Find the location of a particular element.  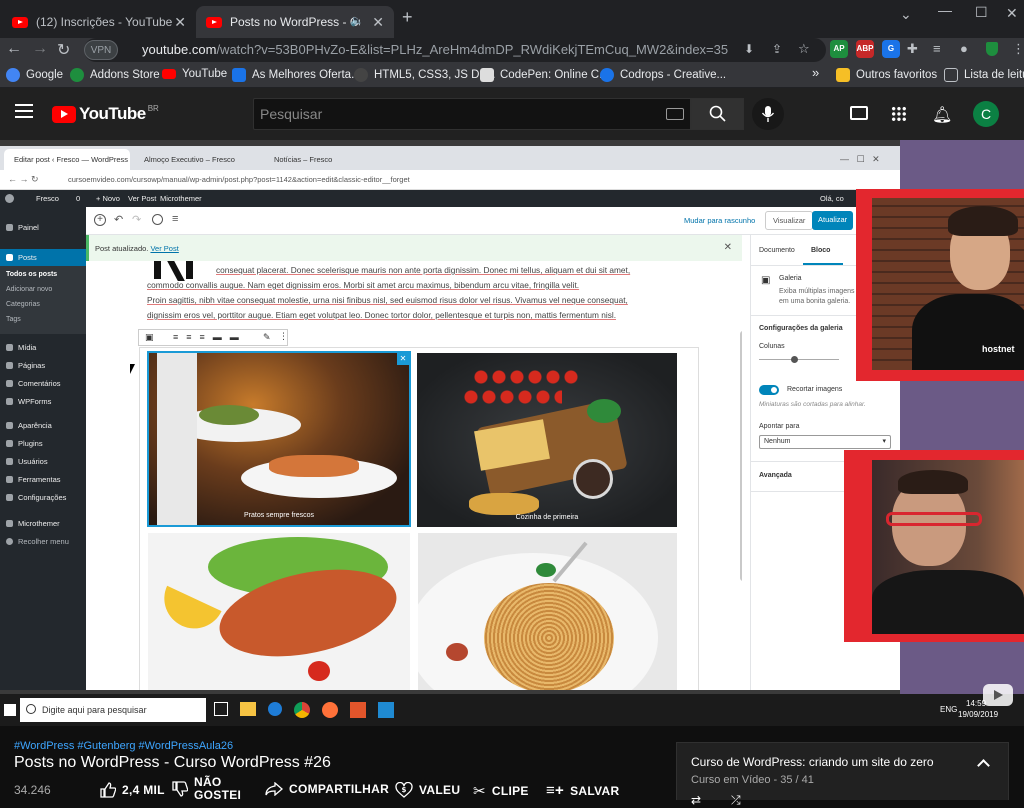

search-input: Pesquisar is located at coordinates (472, 114).